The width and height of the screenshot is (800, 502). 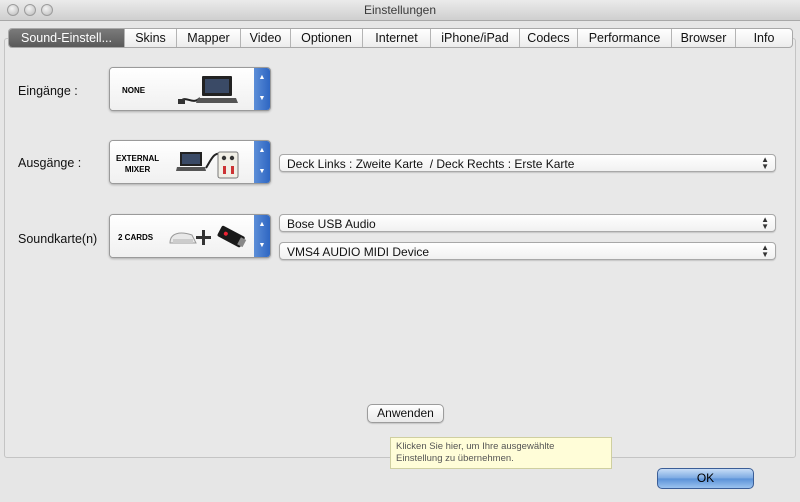 What do you see at coordinates (527, 251) in the screenshot?
I see `soundcard-2-select: VMS4 AUDIO MIDI Device ▲ ▼` at bounding box center [527, 251].